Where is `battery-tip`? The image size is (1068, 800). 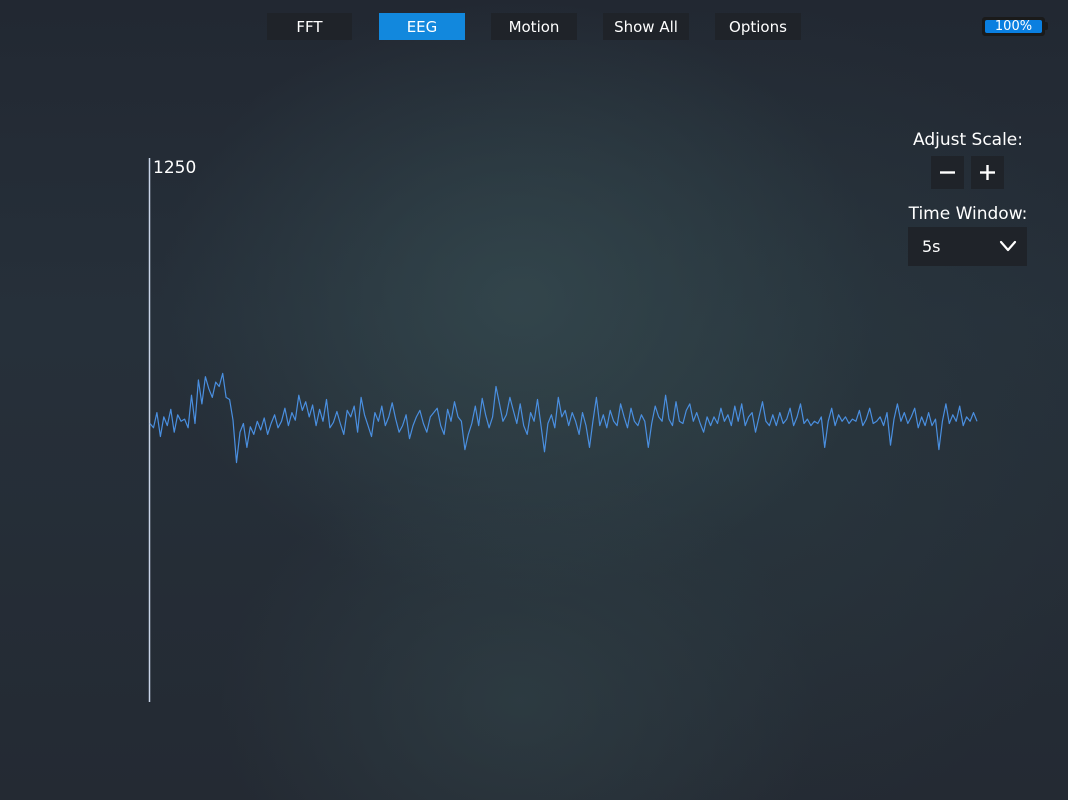 battery-tip is located at coordinates (1046, 26).